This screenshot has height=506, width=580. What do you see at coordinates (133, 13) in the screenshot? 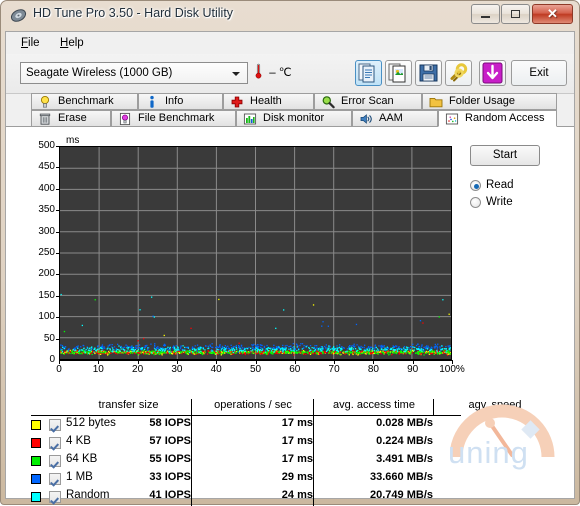
I see `window-title: HD Tune Pro 3.50 - Hard Disk Utility` at bounding box center [133, 13].